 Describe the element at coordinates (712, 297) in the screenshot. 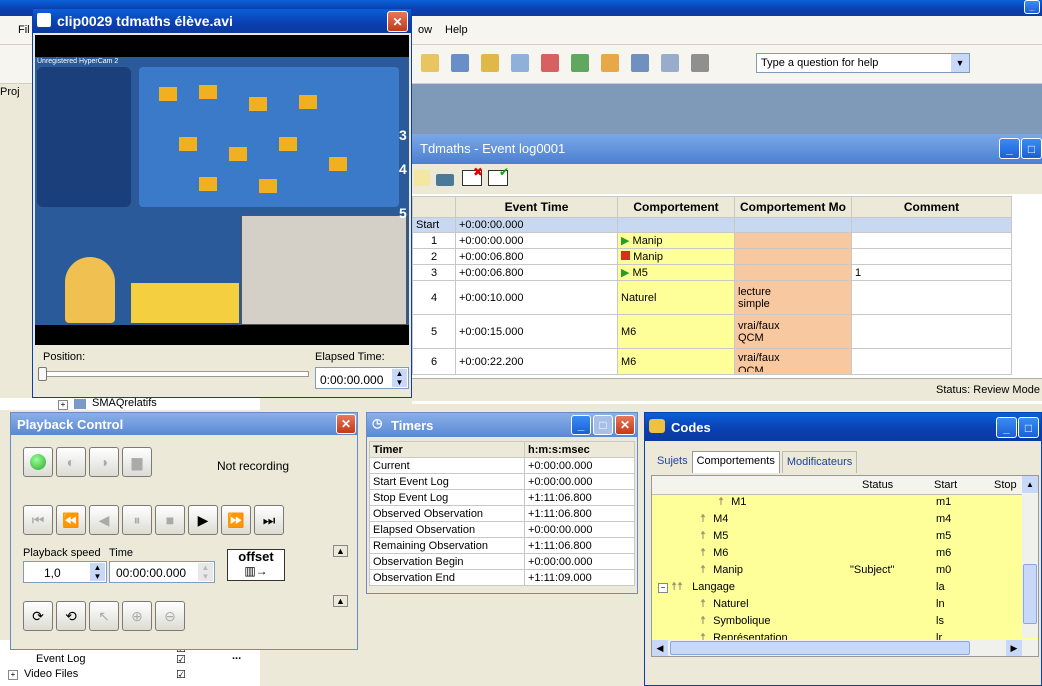

I see `table-row: 4 +0:00:10.000 Naturel lecture simple` at that location.